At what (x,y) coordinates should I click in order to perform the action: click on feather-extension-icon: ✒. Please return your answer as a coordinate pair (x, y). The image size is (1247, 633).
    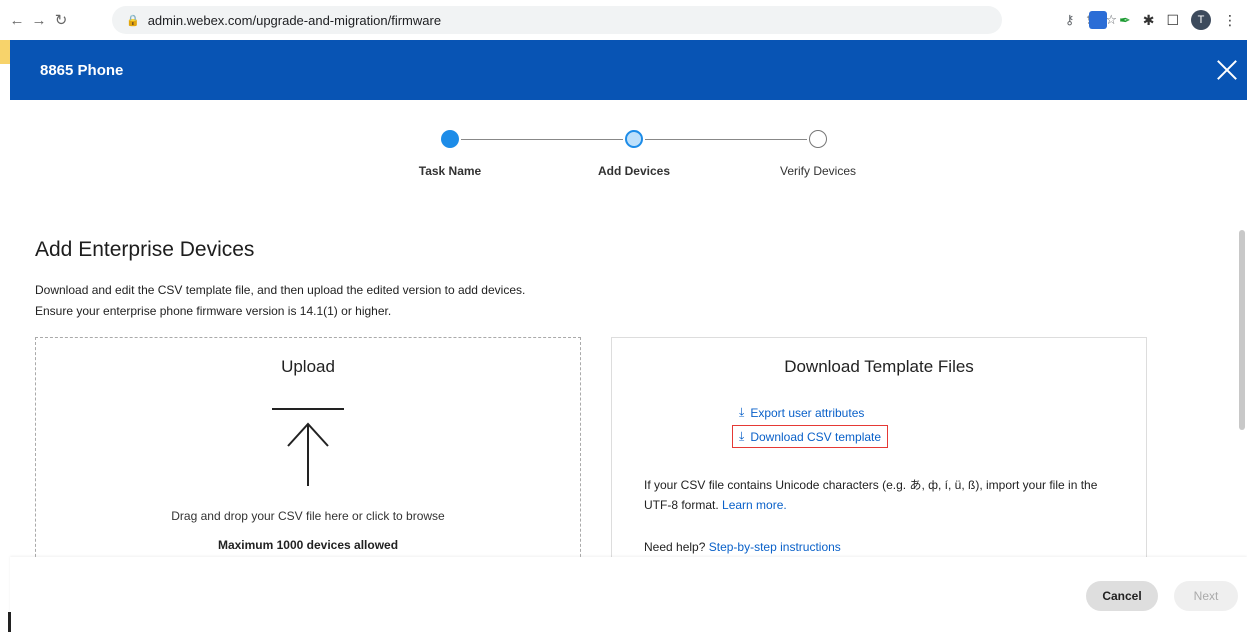
    Looking at the image, I should click on (1125, 20).